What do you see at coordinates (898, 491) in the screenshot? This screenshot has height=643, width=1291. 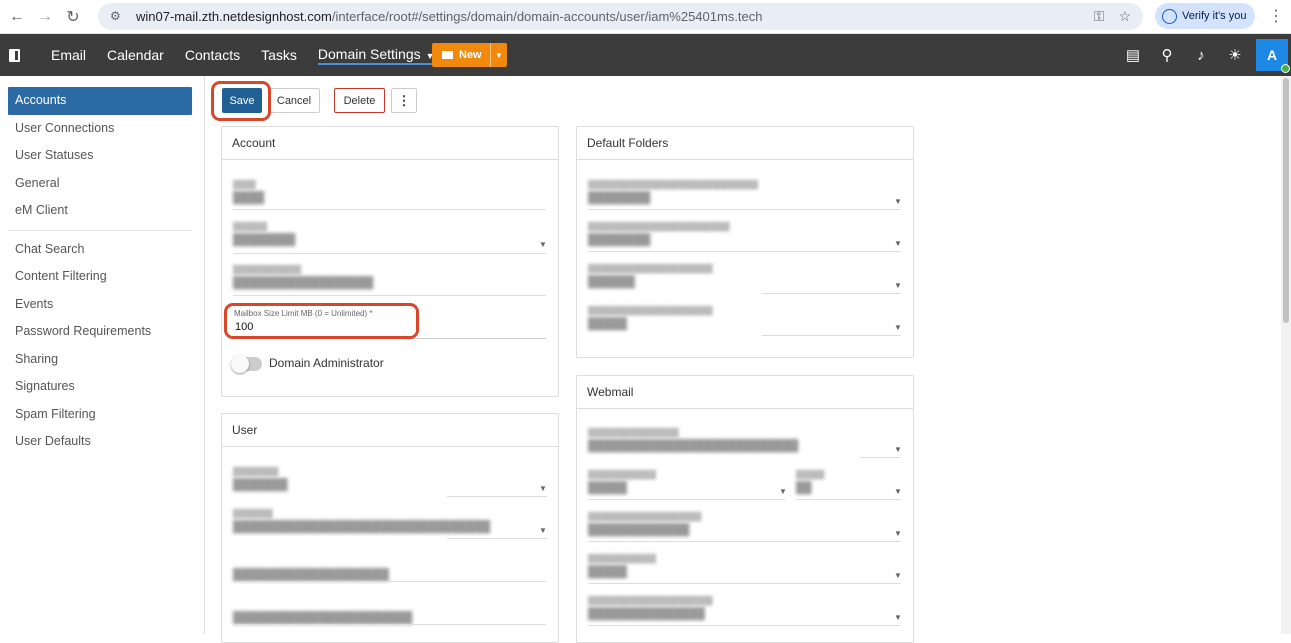 I see `font-size-chevron-down-icon: ▼` at bounding box center [898, 491].